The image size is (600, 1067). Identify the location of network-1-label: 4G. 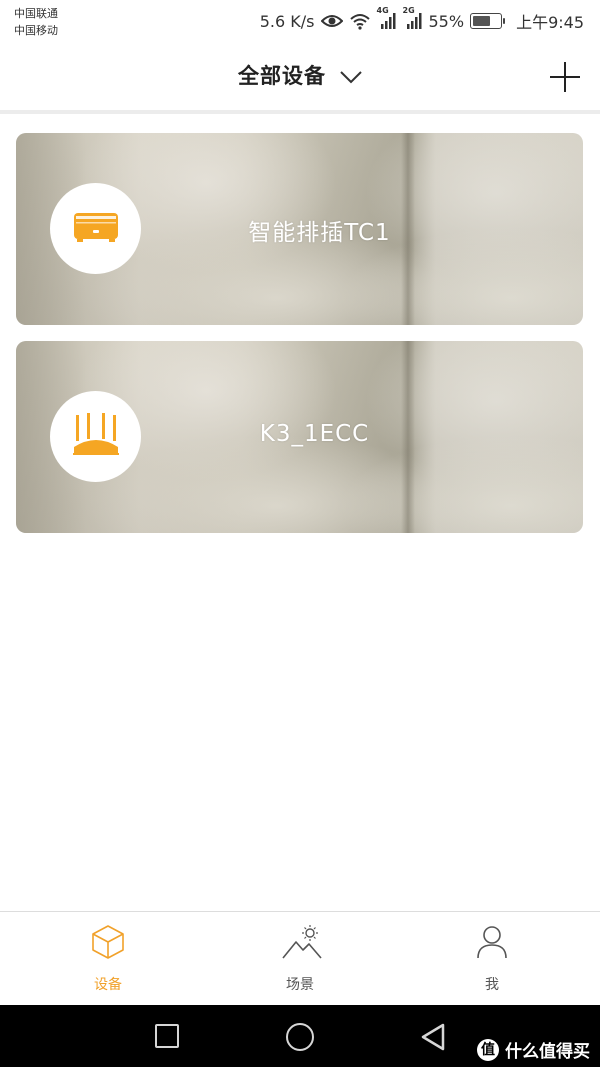
(382, 10).